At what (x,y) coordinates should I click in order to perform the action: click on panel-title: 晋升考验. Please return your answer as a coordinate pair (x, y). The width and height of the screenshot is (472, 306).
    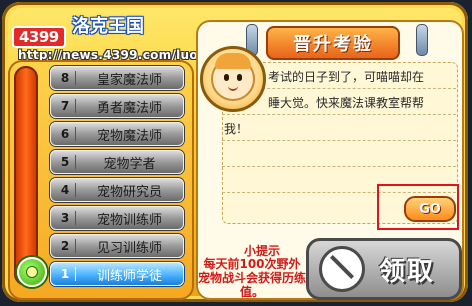
    Looking at the image, I should click on (333, 43).